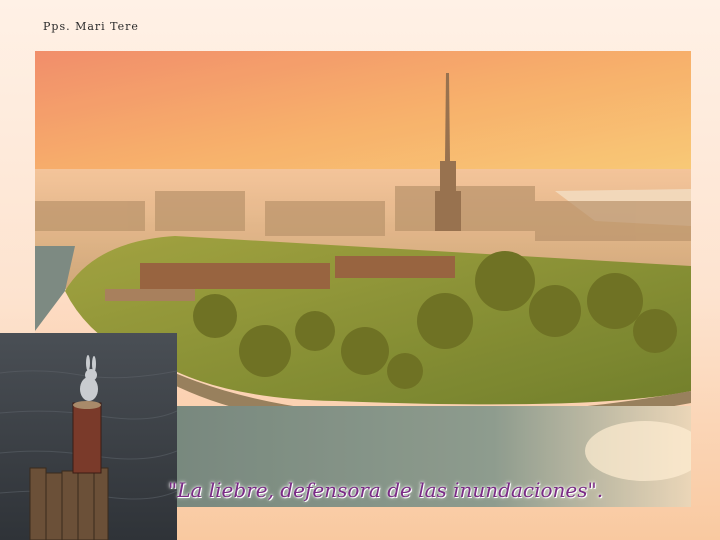 This screenshot has width=720, height=540. I want to click on center-pile, so click(87, 438).